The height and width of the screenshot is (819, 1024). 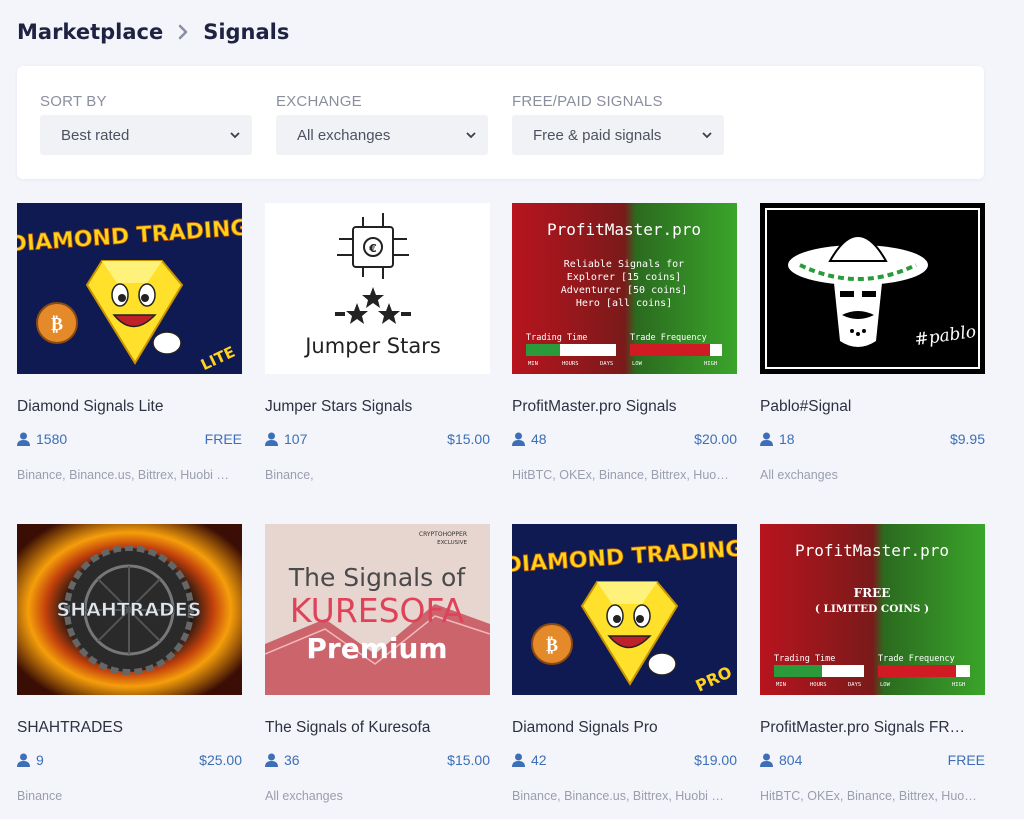 I want to click on page-title: Signals, so click(x=246, y=32).